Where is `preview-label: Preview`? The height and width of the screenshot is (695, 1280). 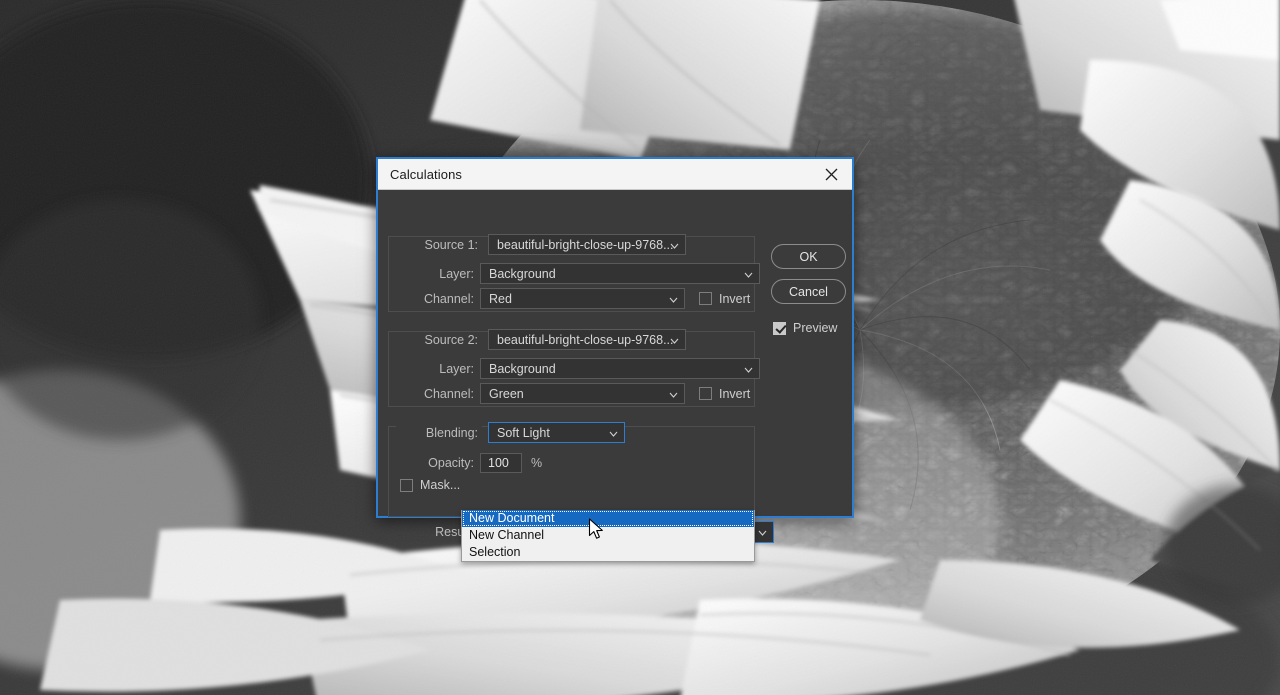 preview-label: Preview is located at coordinates (815, 328).